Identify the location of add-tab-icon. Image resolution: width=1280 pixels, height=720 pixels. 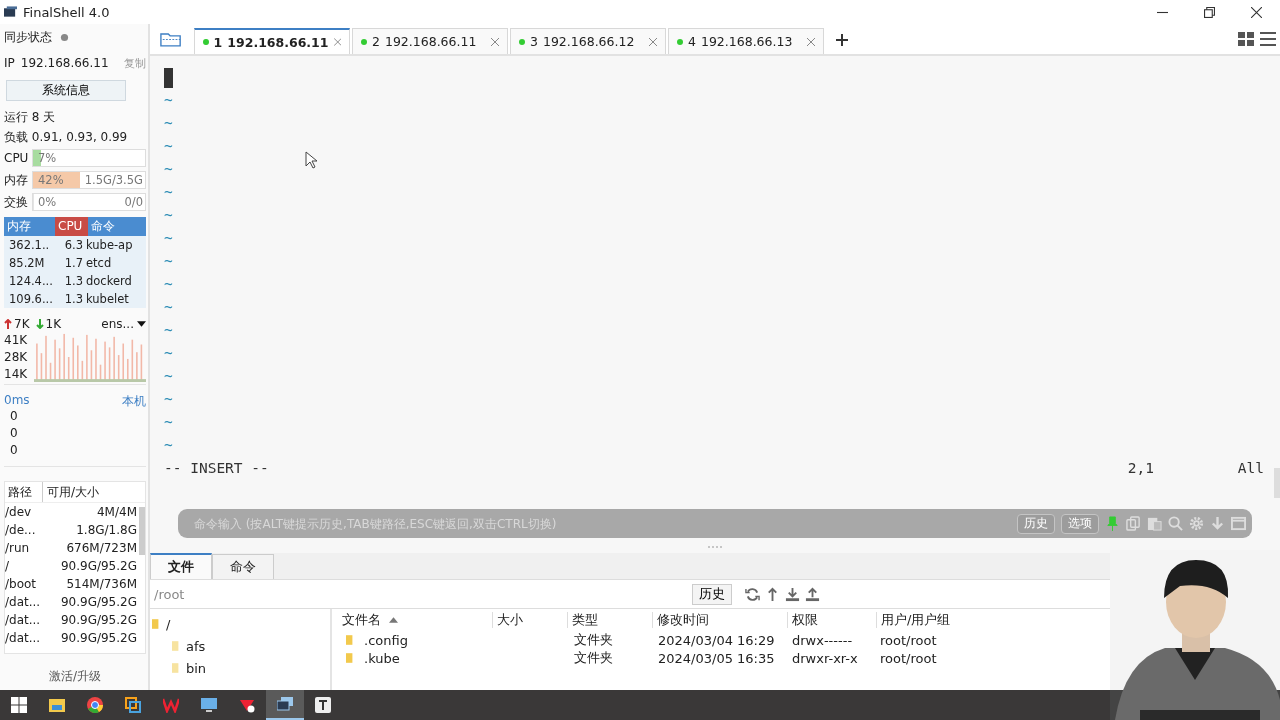
(842, 40).